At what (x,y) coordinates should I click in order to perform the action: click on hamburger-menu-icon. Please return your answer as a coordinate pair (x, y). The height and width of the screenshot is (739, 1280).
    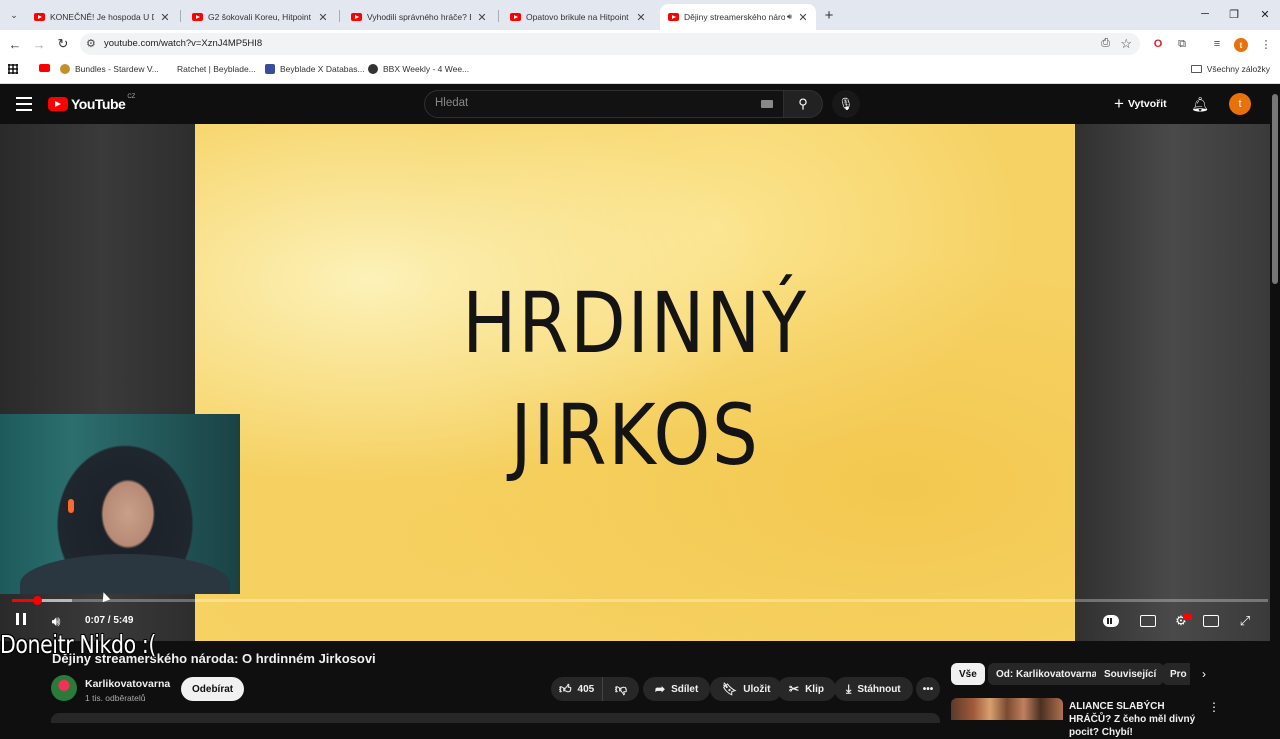
    Looking at the image, I should click on (24, 104).